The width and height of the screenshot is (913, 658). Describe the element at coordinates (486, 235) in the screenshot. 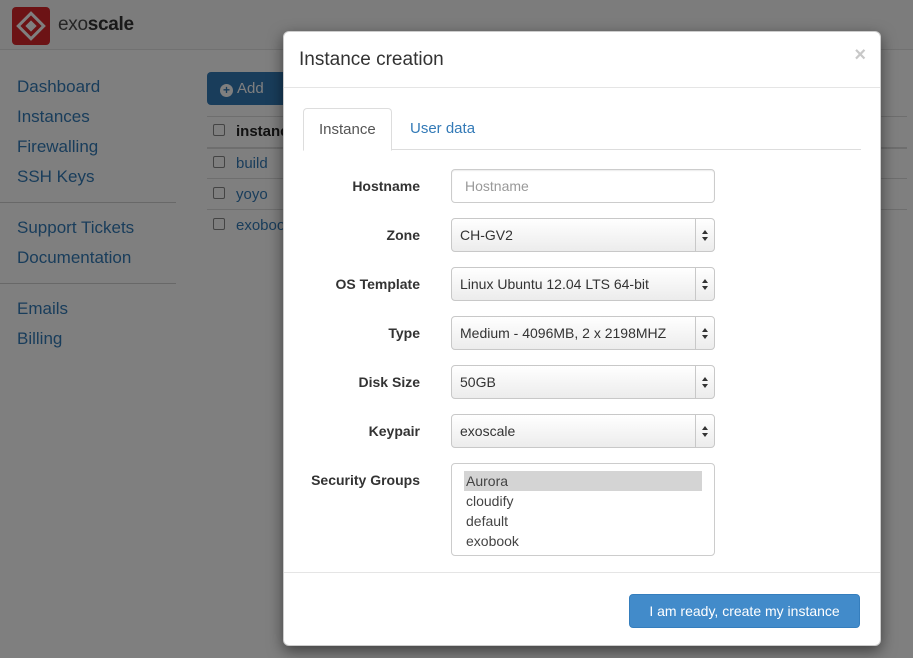

I see `zone-value: CH-GV2` at that location.